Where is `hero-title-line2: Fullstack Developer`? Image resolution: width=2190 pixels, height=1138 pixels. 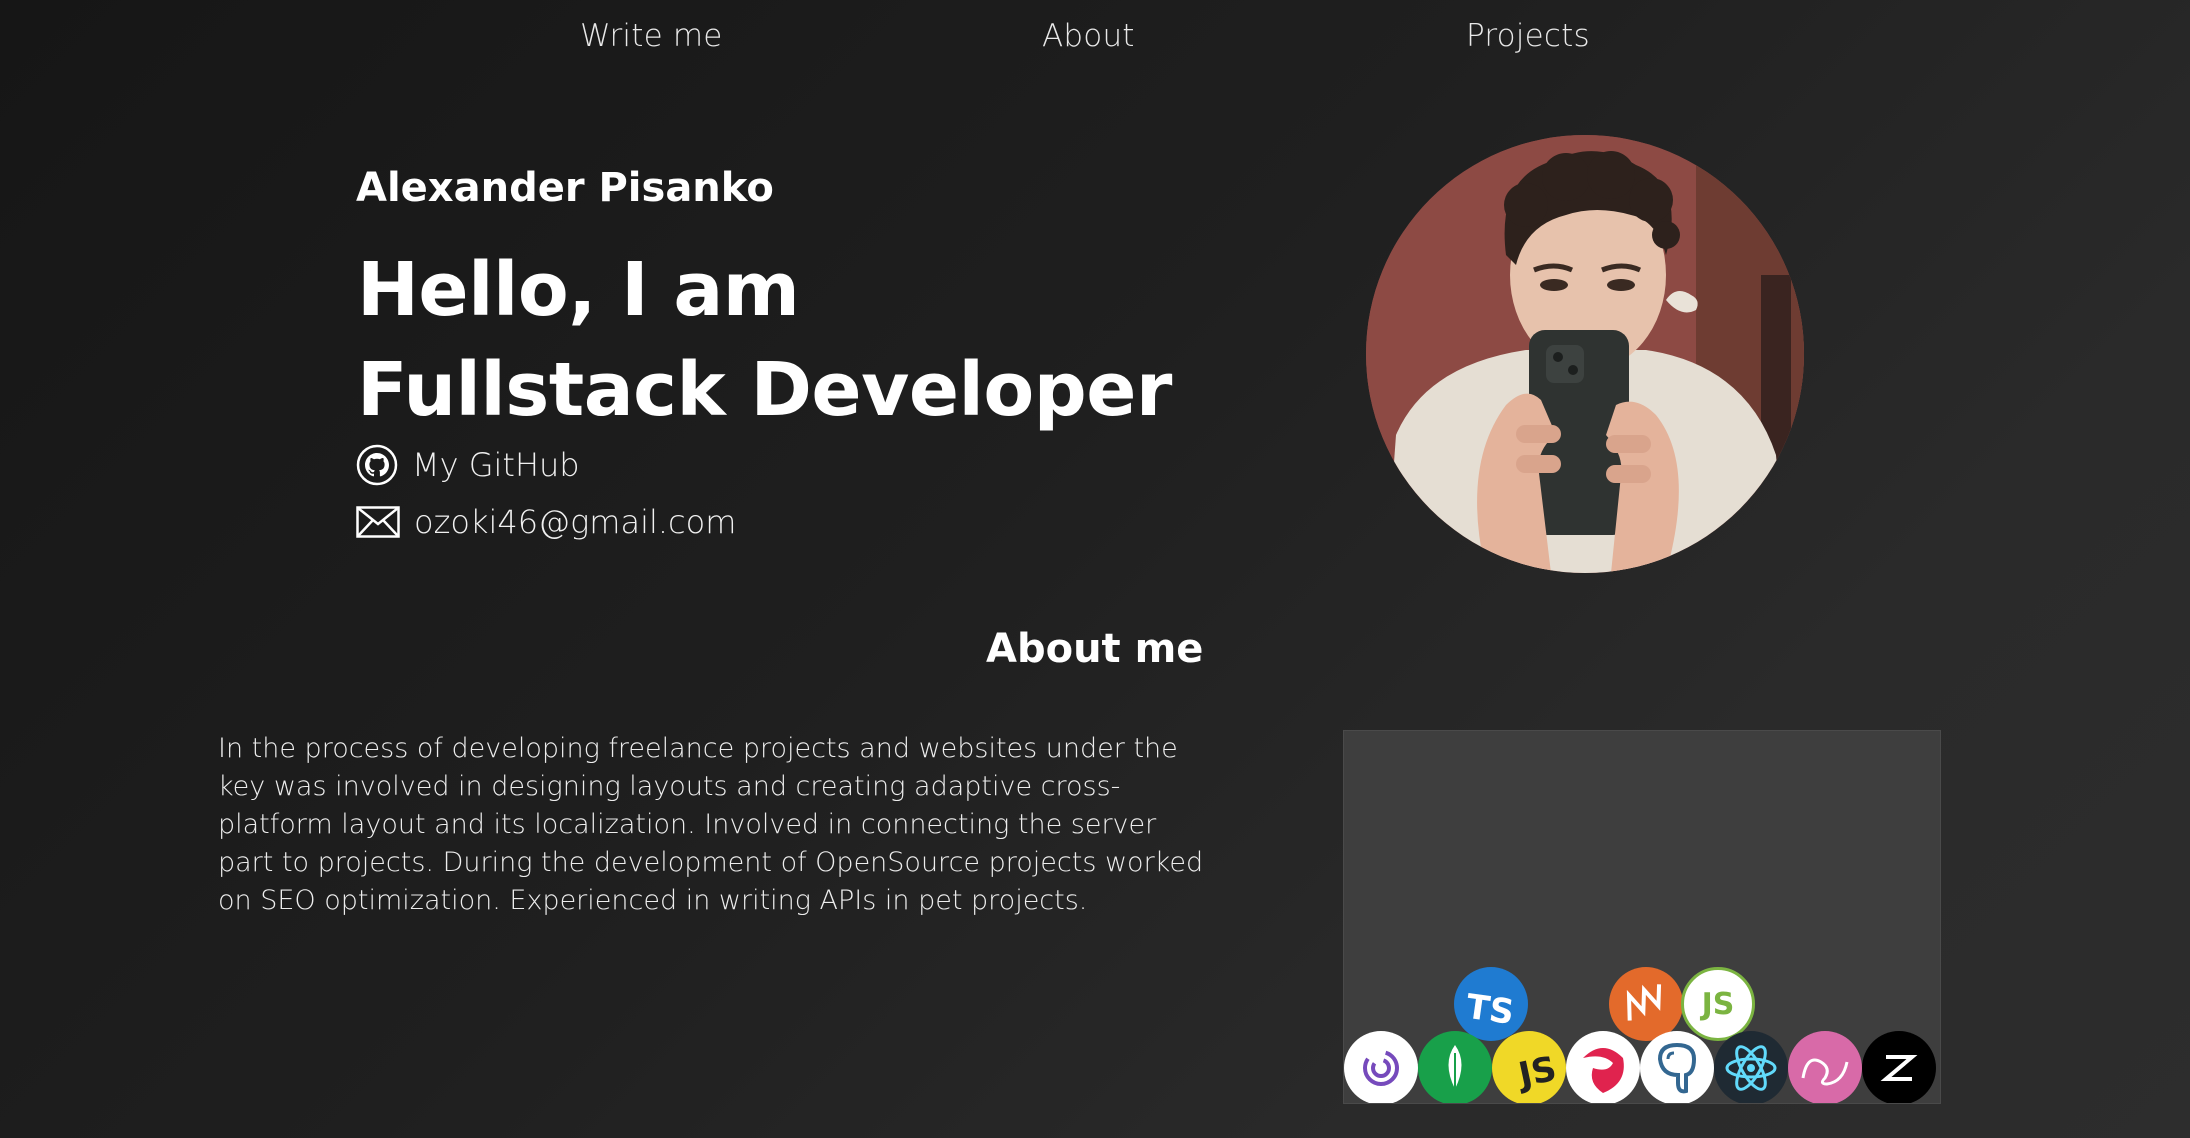
hero-title-line2: Fullstack Developer is located at coordinates (764, 390).